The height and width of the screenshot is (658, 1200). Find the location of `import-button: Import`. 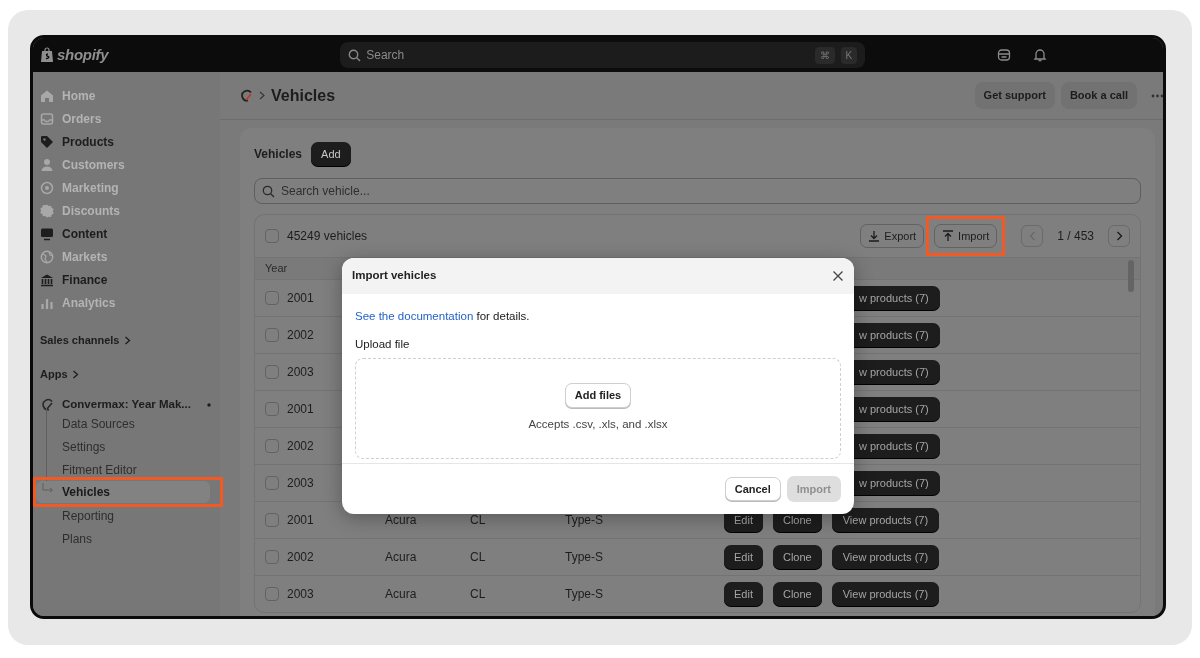

import-button: Import is located at coordinates (966, 236).